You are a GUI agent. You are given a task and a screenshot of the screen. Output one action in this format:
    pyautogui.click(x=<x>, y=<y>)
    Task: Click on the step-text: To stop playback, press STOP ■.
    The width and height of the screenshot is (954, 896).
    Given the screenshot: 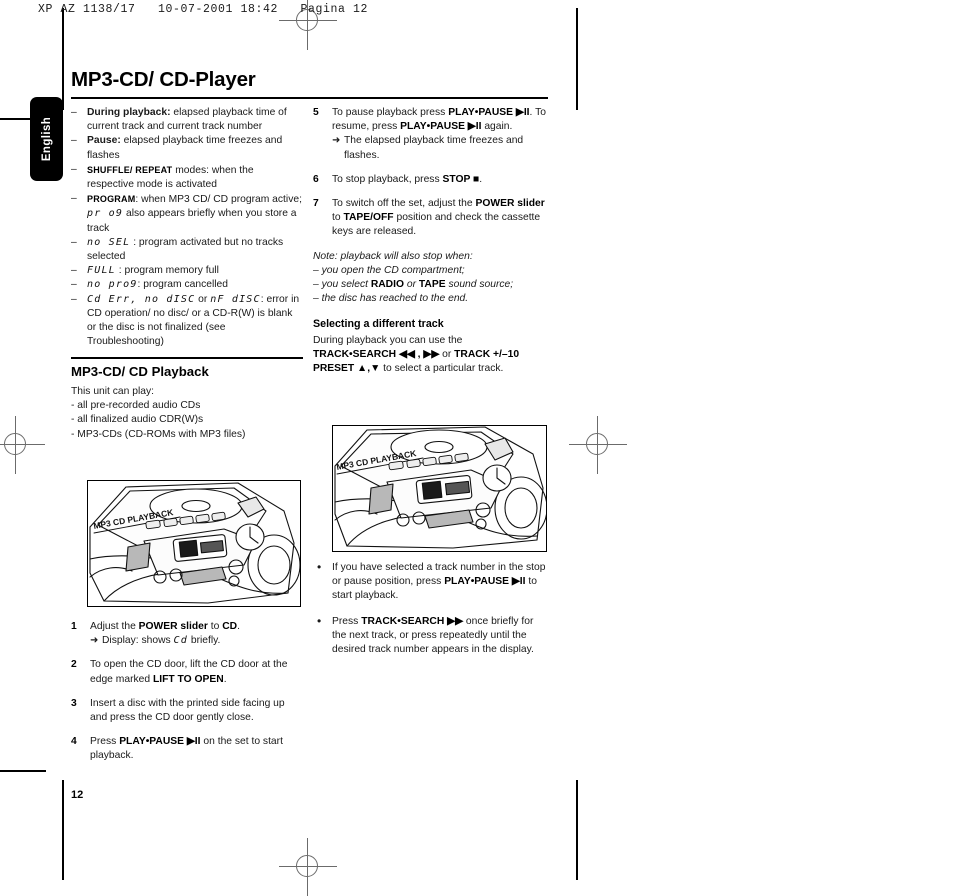 What is the action you would take?
    pyautogui.click(x=407, y=179)
    